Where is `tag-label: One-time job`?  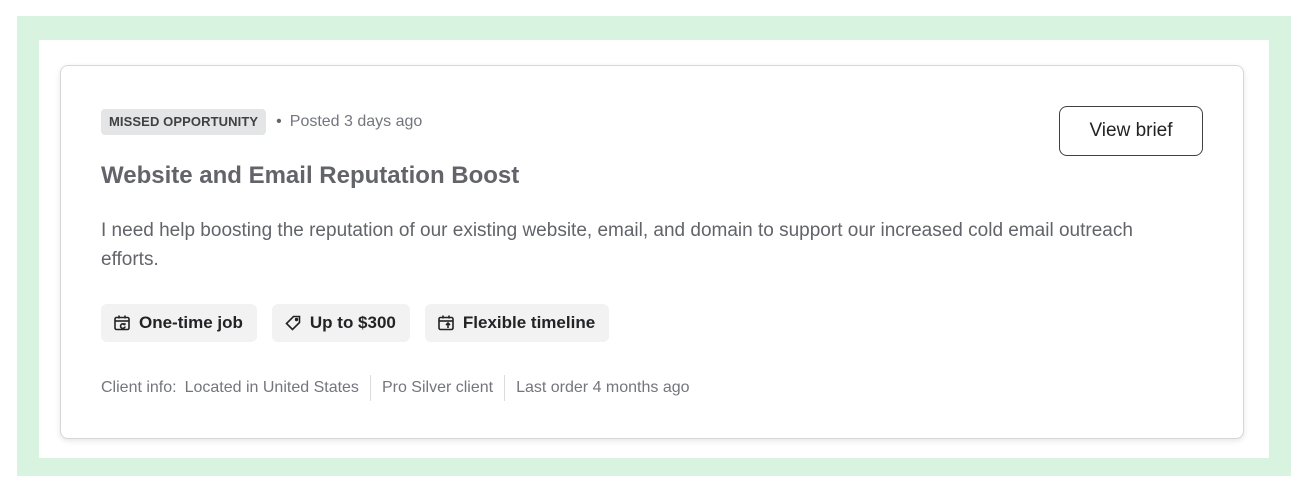
tag-label: One-time job is located at coordinates (191, 322).